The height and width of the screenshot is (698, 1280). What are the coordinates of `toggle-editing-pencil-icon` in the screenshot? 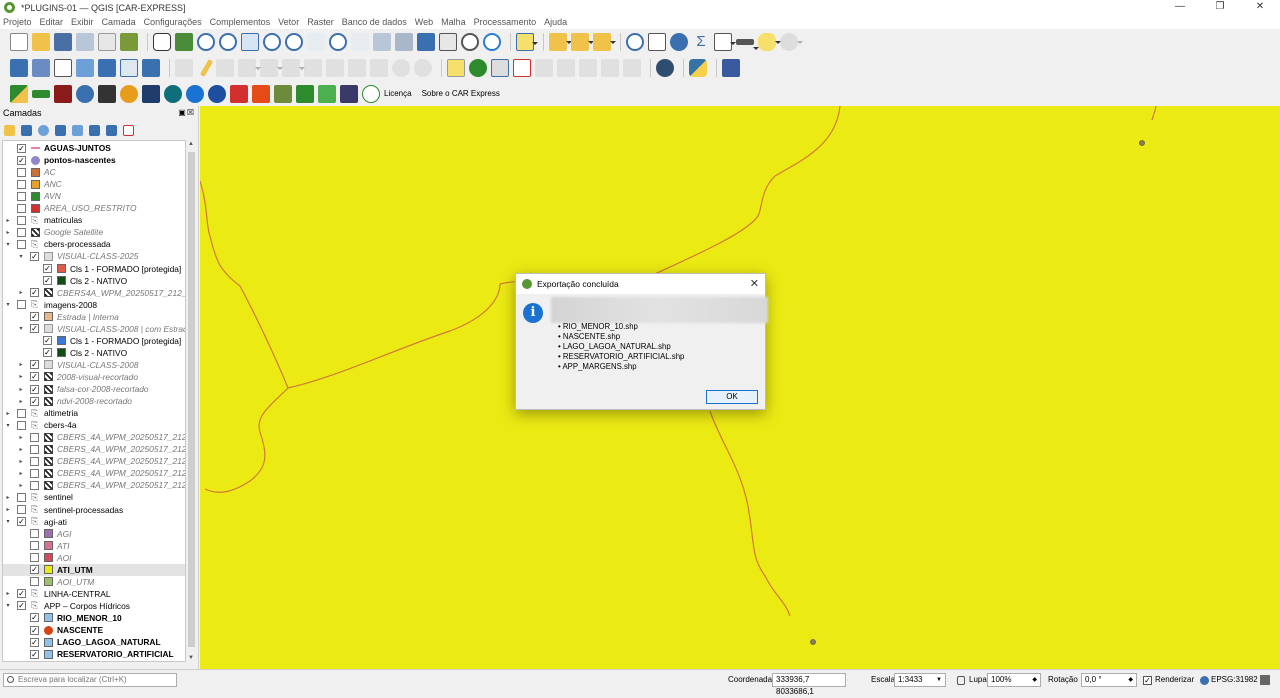 It's located at (206, 68).